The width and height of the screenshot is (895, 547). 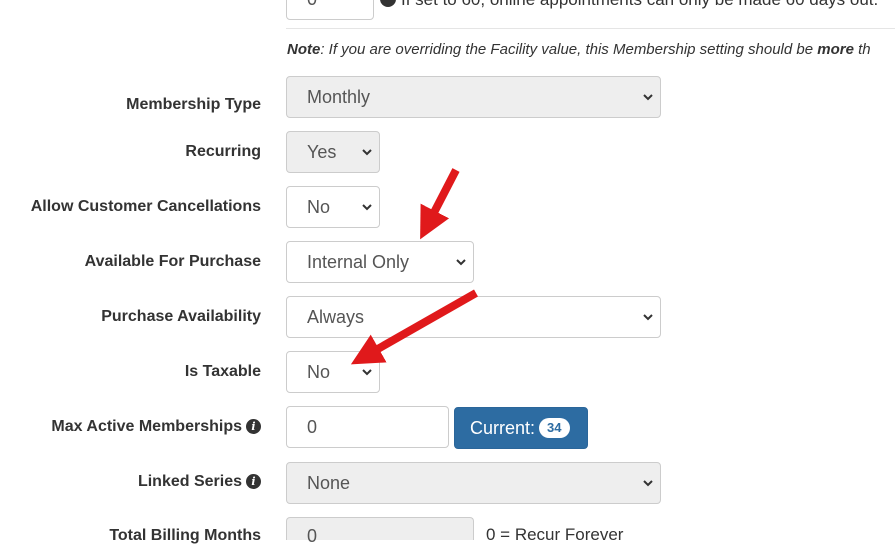 I want to click on annotation-arrows, so click(x=414, y=266).